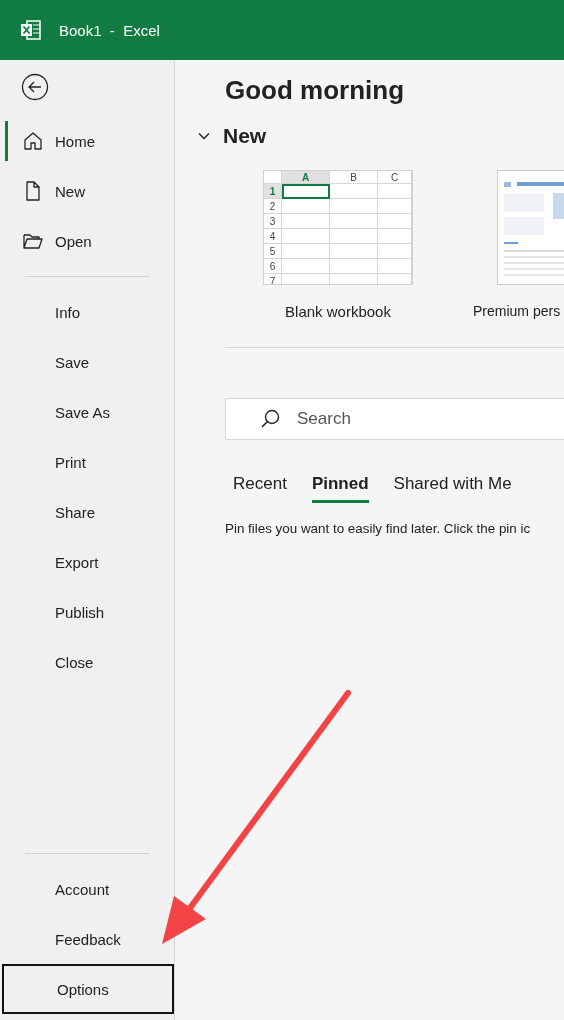 This screenshot has width=564, height=1020. I want to click on row-header: 1, so click(273, 191).